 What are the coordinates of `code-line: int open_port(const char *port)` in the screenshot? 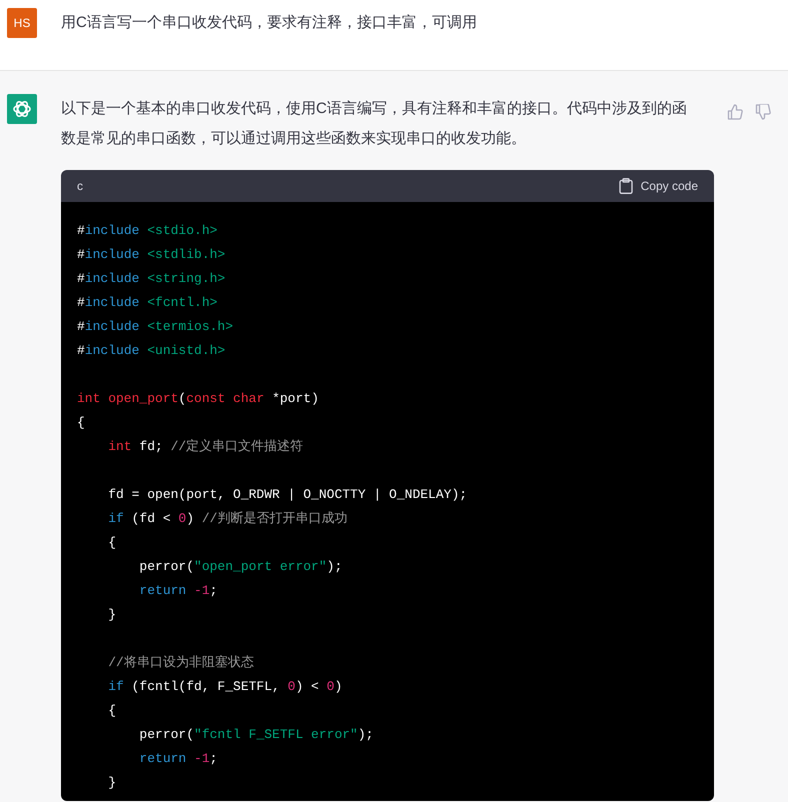 It's located at (198, 399).